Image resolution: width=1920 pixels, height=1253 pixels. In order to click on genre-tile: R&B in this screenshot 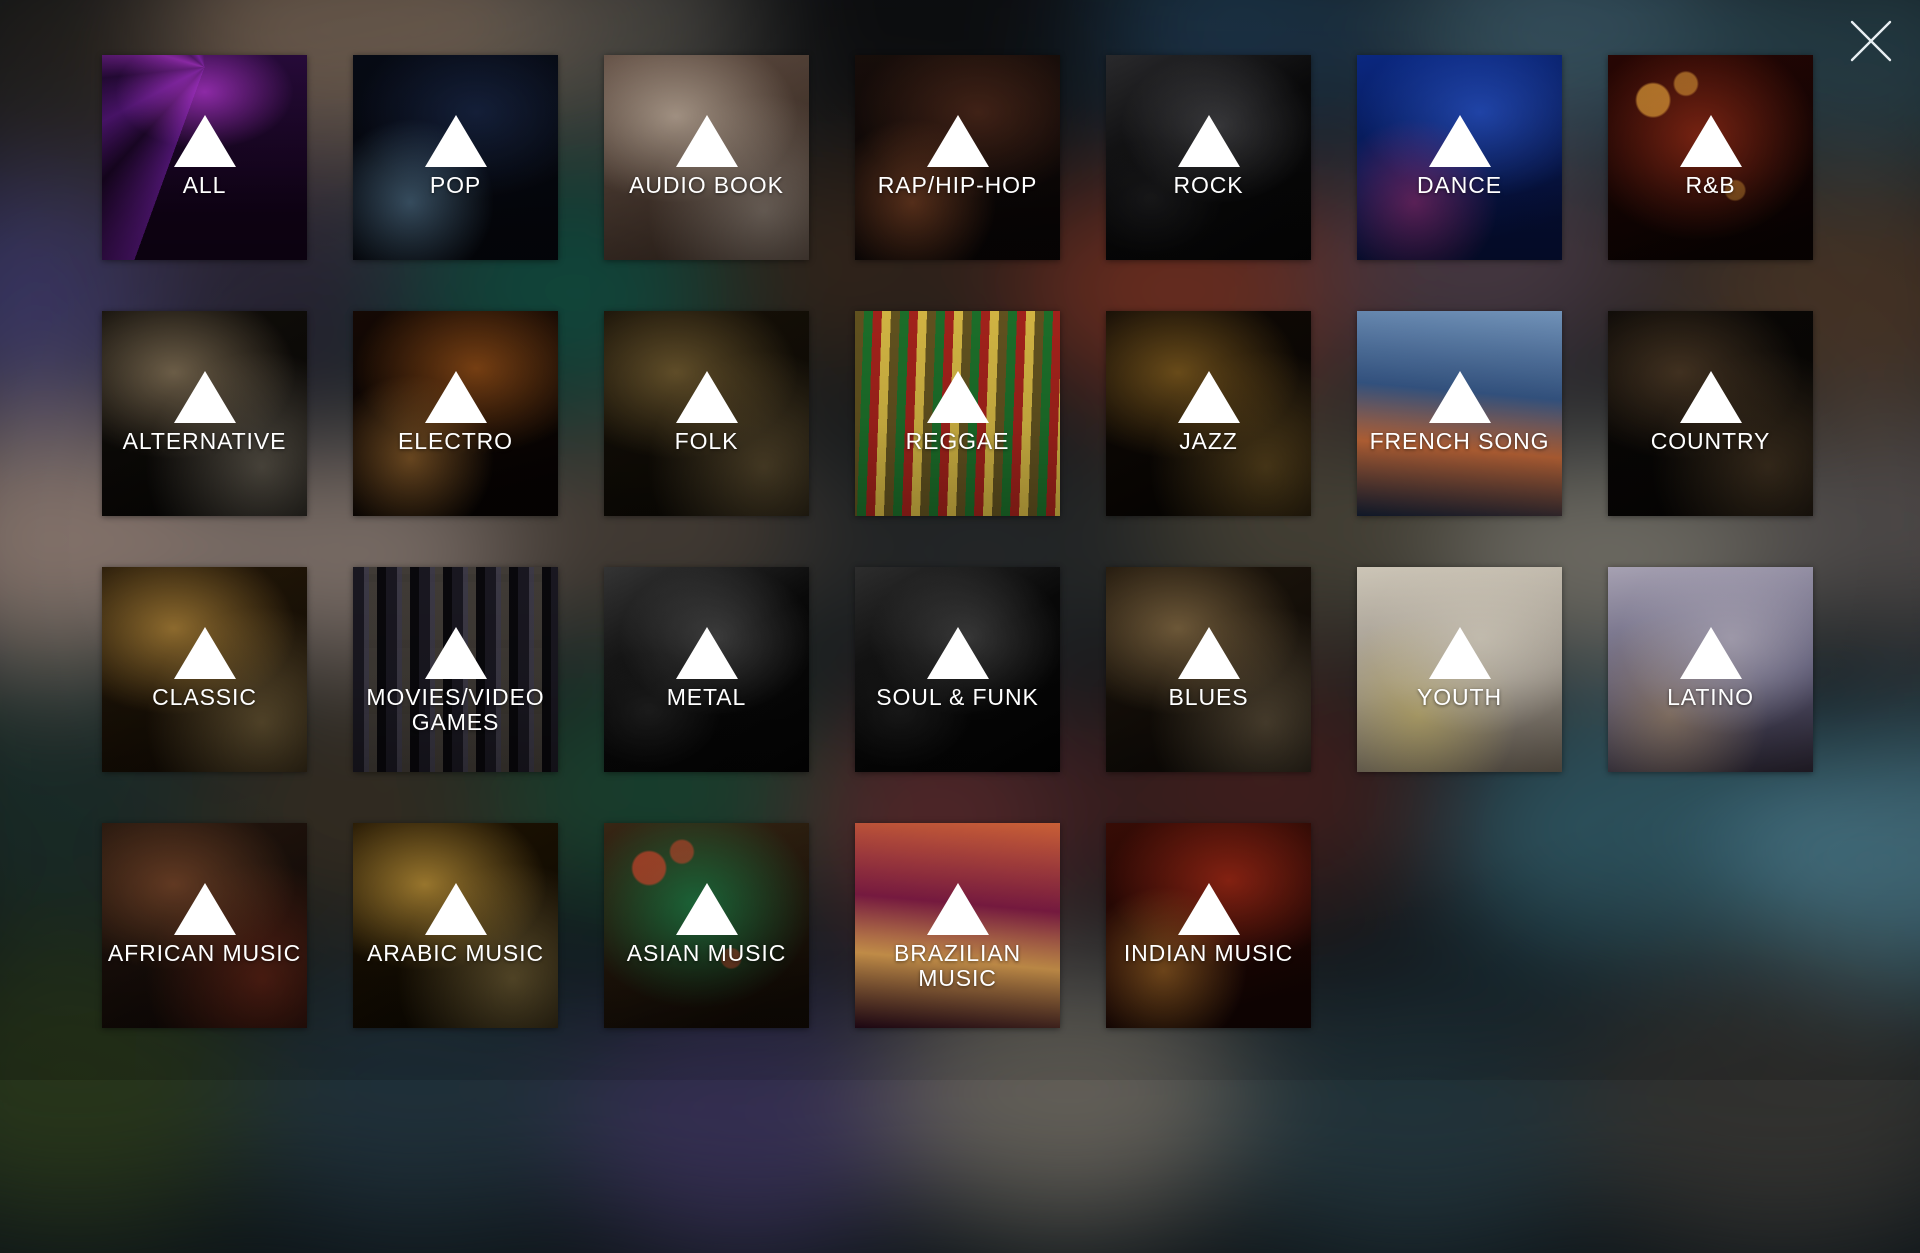, I will do `click(1710, 157)`.